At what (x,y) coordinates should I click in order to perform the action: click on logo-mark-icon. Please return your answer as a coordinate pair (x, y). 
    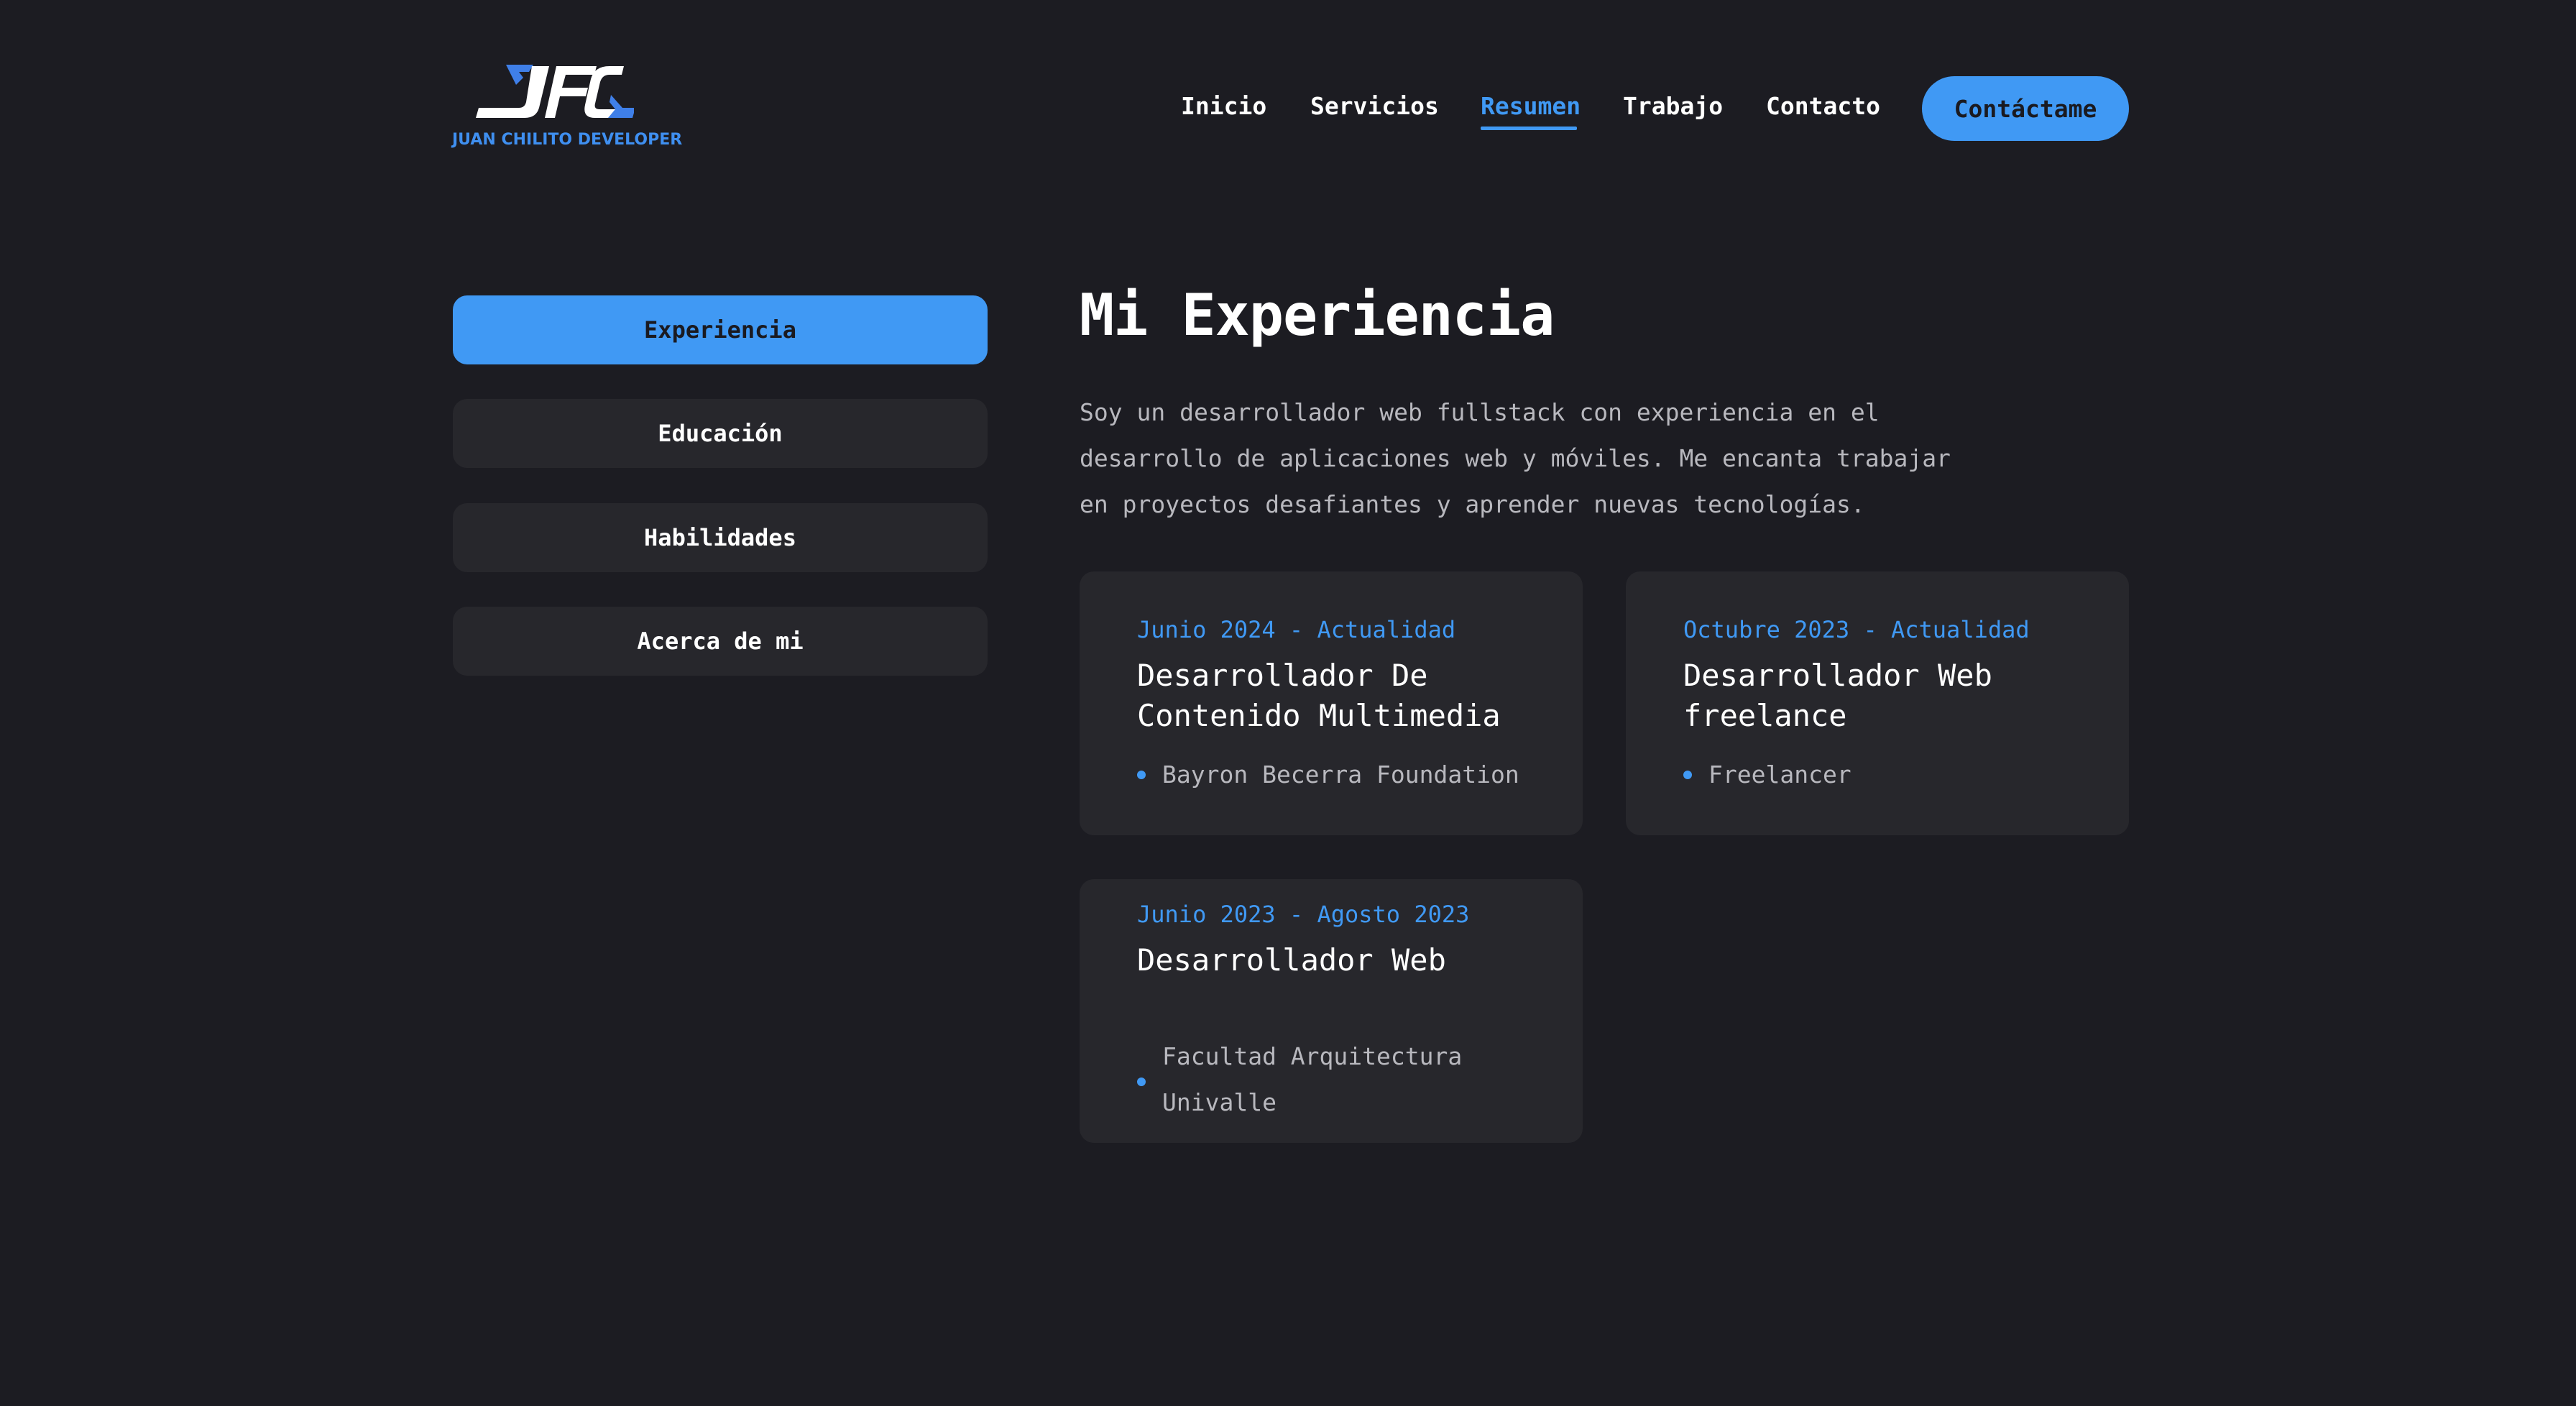
    Looking at the image, I should click on (555, 91).